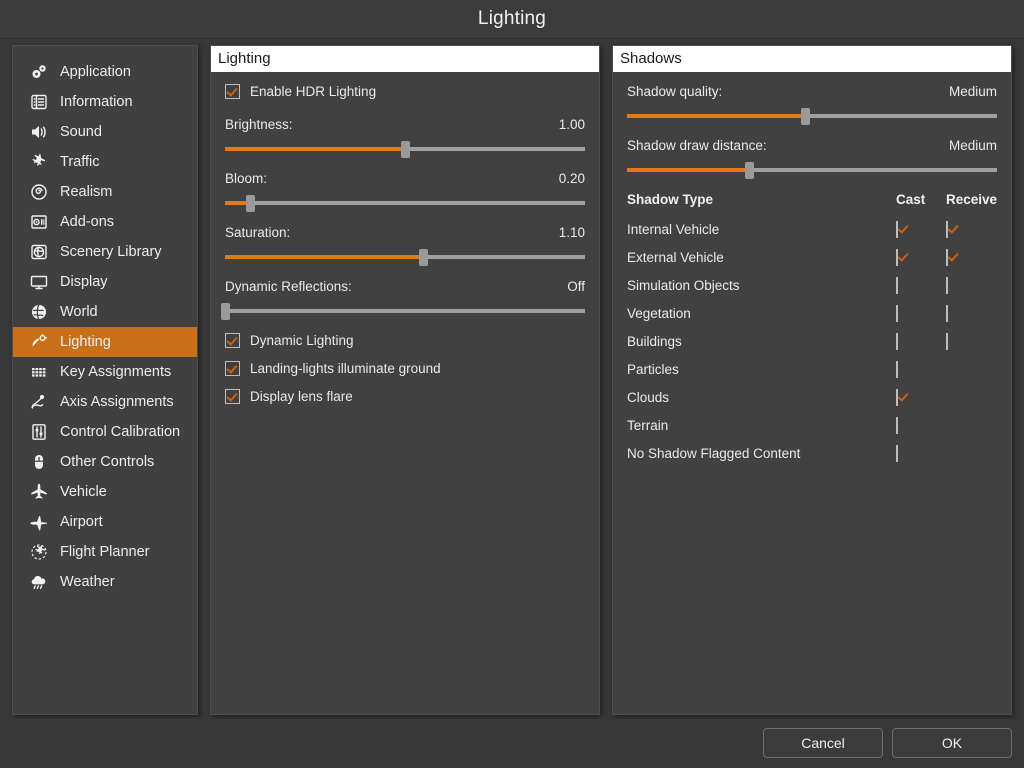  Describe the element at coordinates (105, 462) in the screenshot. I see `sidebar-item-other-controls: Other Controls` at that location.